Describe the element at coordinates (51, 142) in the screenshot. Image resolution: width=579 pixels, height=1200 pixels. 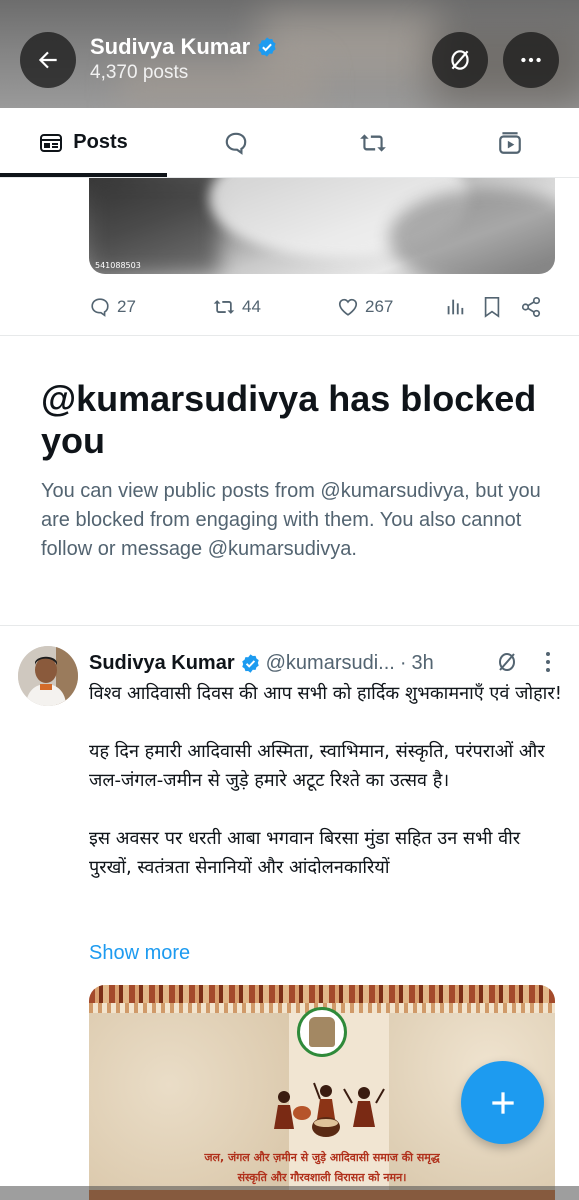
I see `posts-icon` at that location.